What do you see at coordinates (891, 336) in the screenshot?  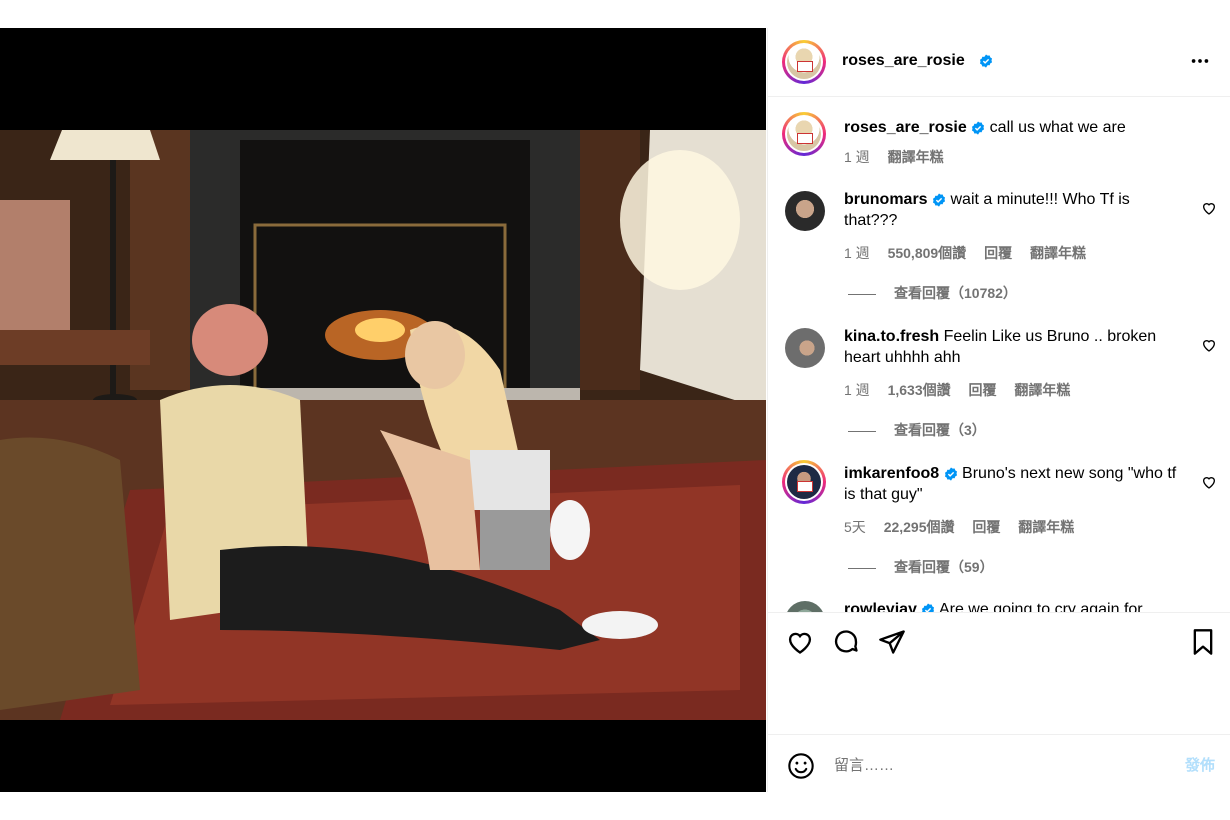 I see `comment-username: kina.to.fresh` at bounding box center [891, 336].